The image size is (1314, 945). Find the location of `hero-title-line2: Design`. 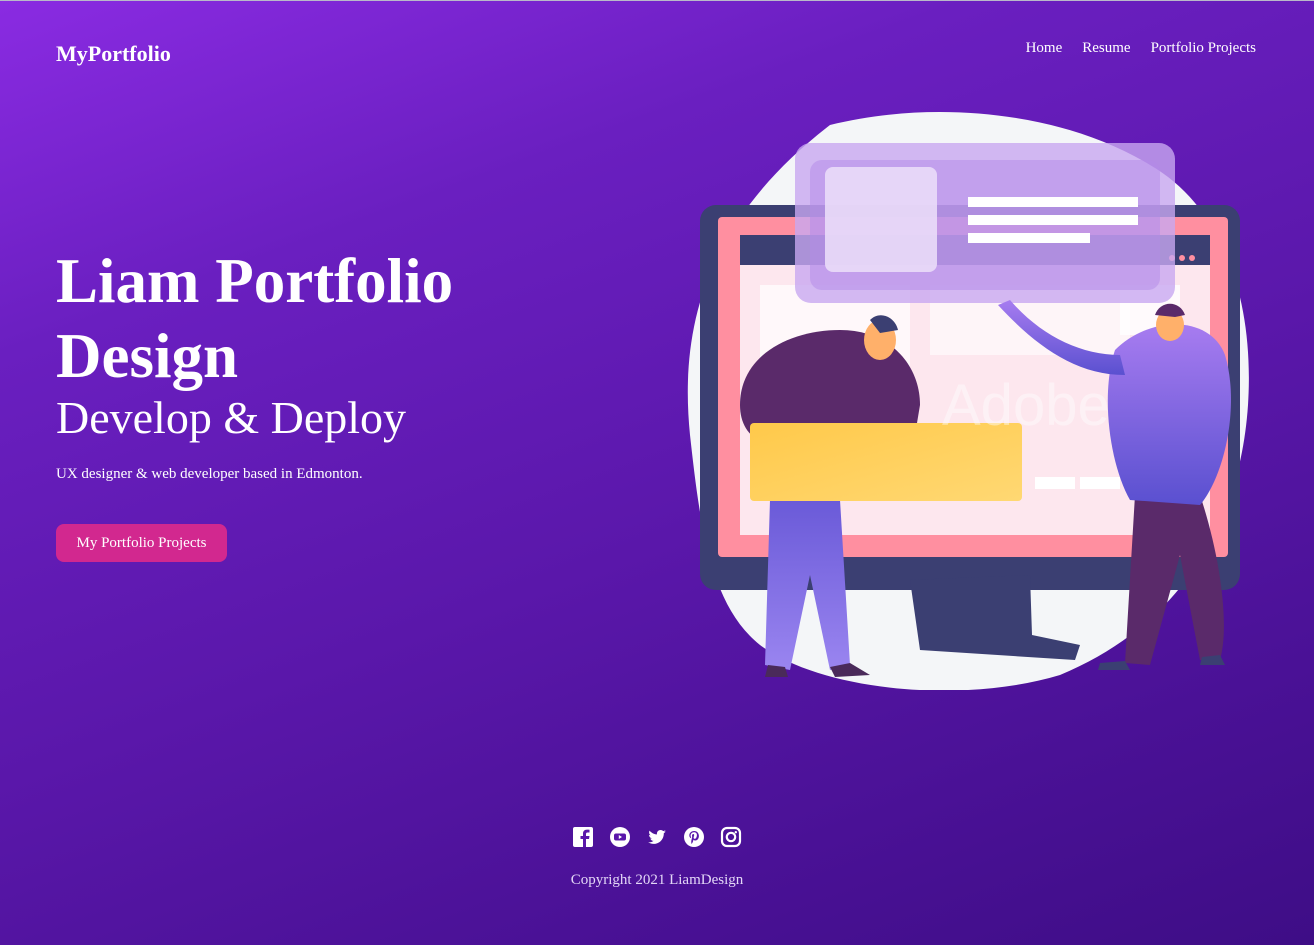

hero-title-line2: Design is located at coordinates (147, 356).